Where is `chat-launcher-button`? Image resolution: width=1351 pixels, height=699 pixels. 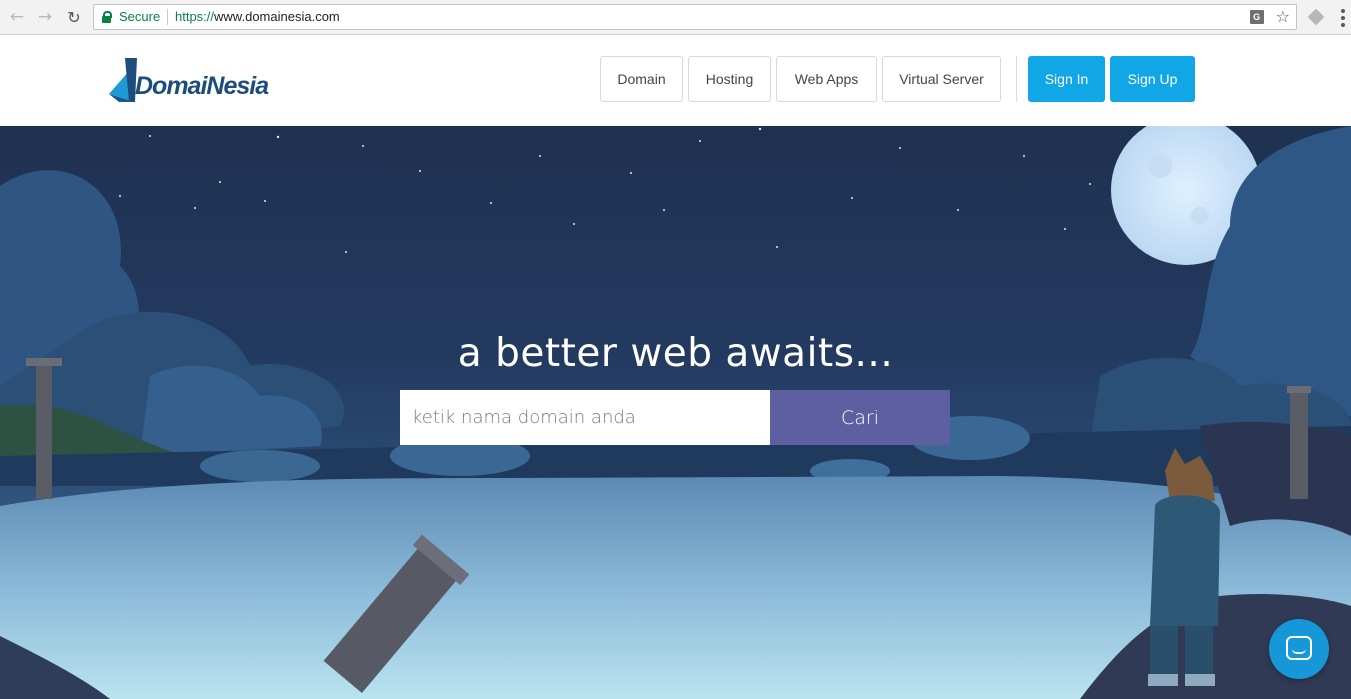
chat-launcher-button is located at coordinates (1299, 649).